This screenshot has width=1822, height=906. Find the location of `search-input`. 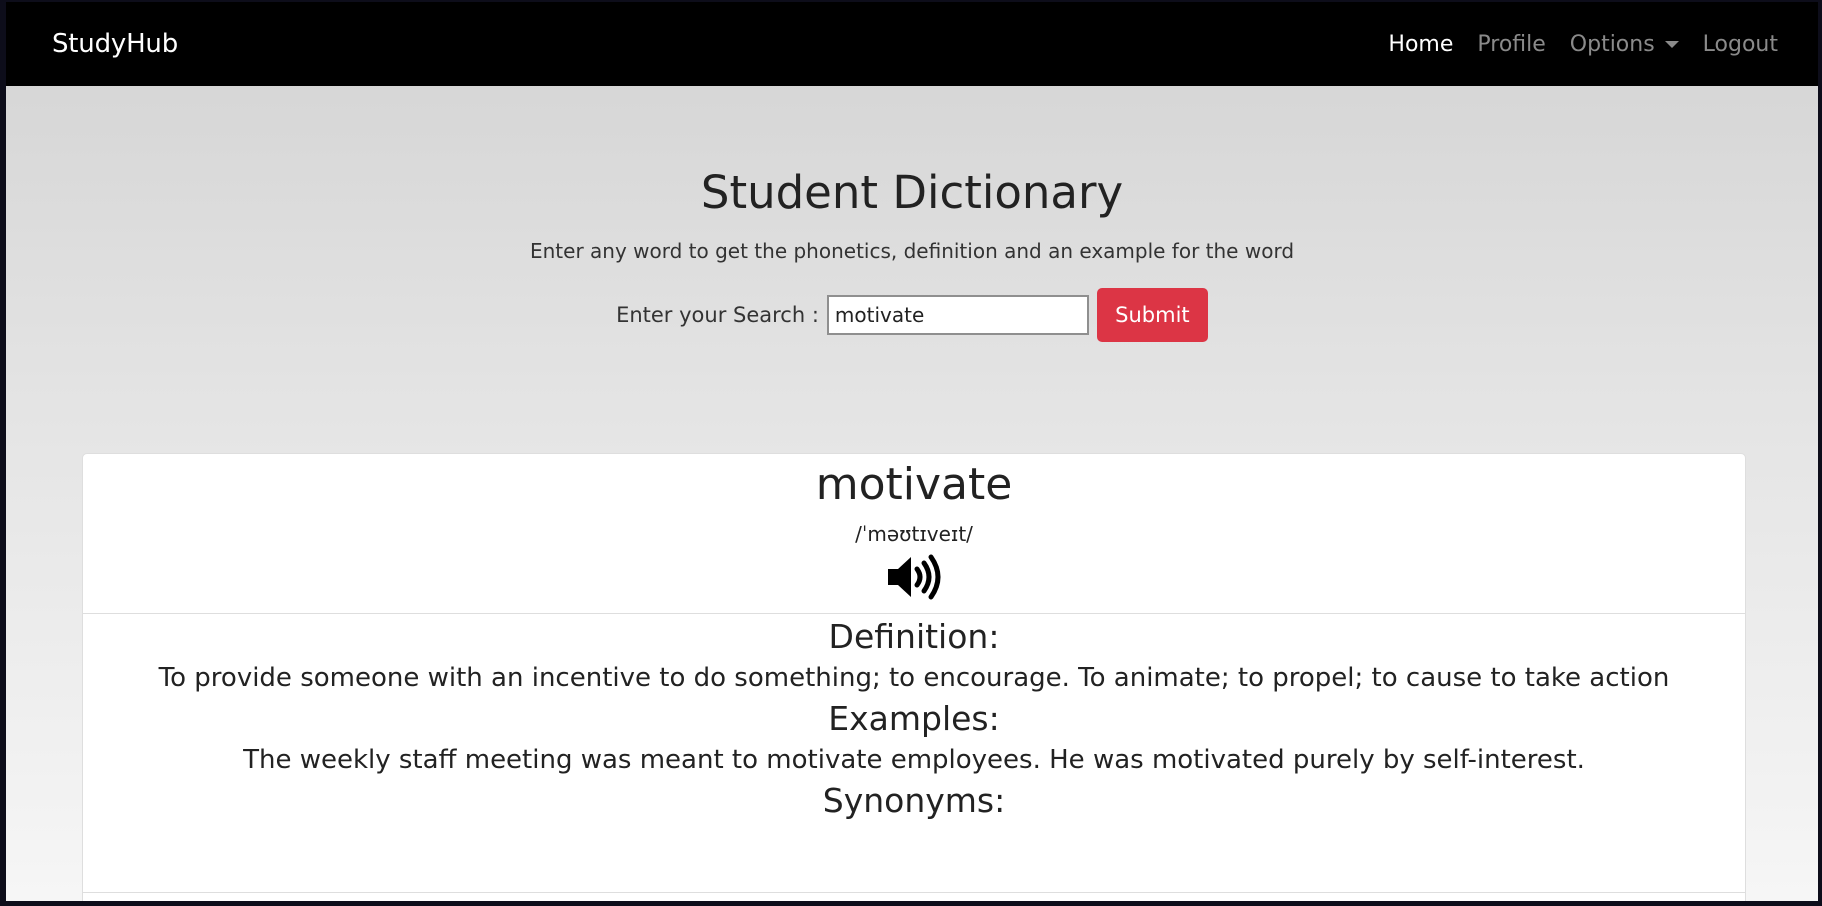

search-input is located at coordinates (957, 315).